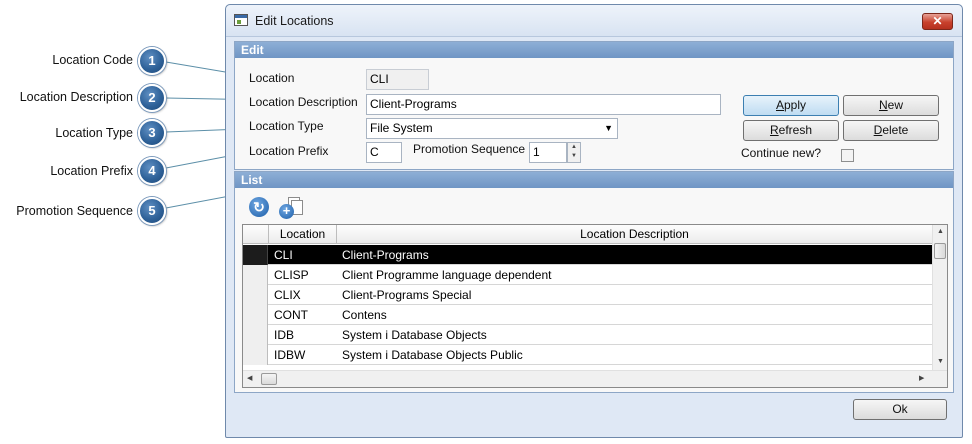  Describe the element at coordinates (447, 275) in the screenshot. I see `location-description-cell: Client Programme language dependent` at that location.